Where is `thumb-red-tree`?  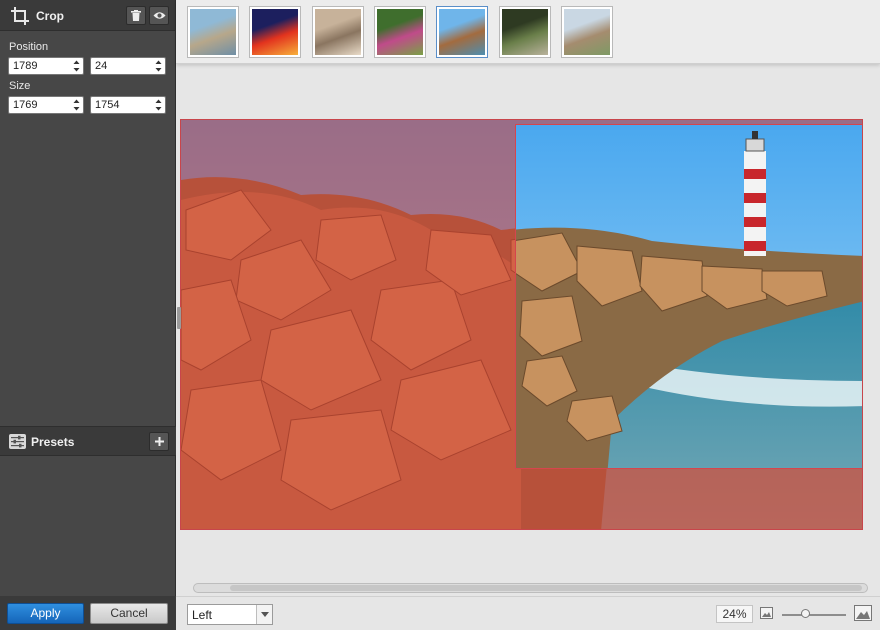 thumb-red-tree is located at coordinates (275, 32).